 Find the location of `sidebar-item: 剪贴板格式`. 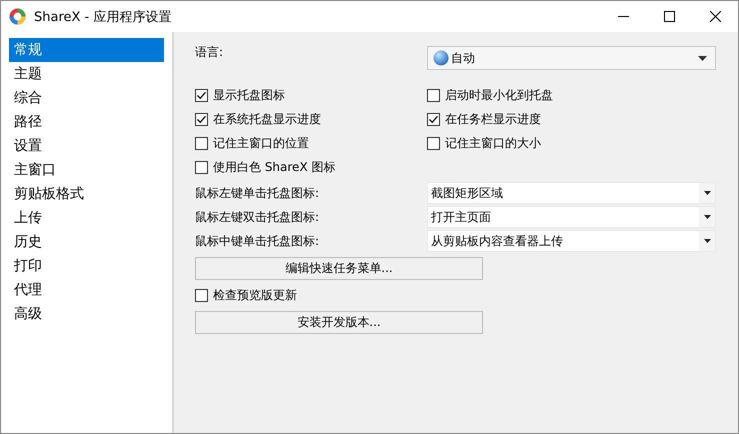

sidebar-item: 剪贴板格式 is located at coordinates (86, 194).